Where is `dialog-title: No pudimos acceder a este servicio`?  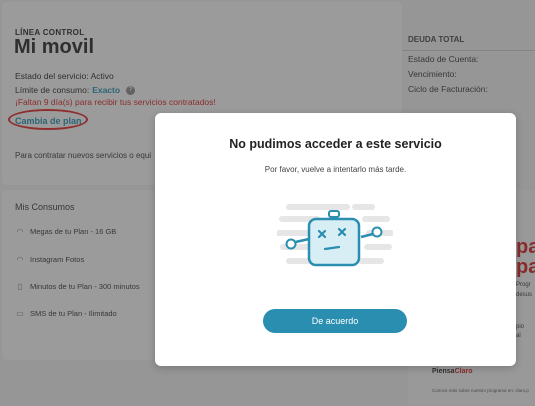 dialog-title: No pudimos acceder a este servicio is located at coordinates (335, 144).